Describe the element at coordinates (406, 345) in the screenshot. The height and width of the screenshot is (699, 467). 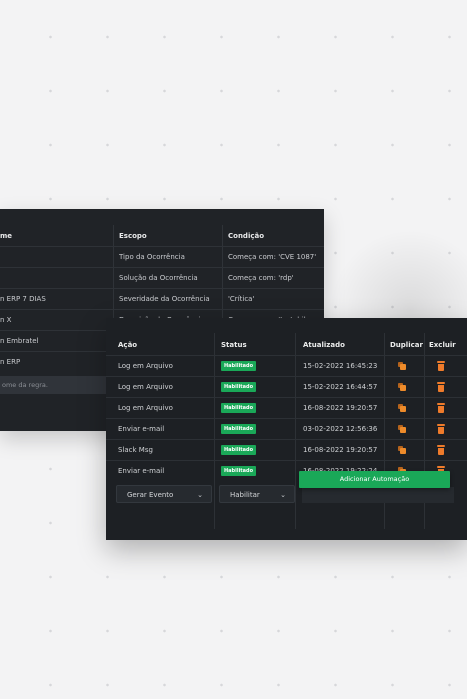
I see `header-duplicate: Duplicar` at that location.